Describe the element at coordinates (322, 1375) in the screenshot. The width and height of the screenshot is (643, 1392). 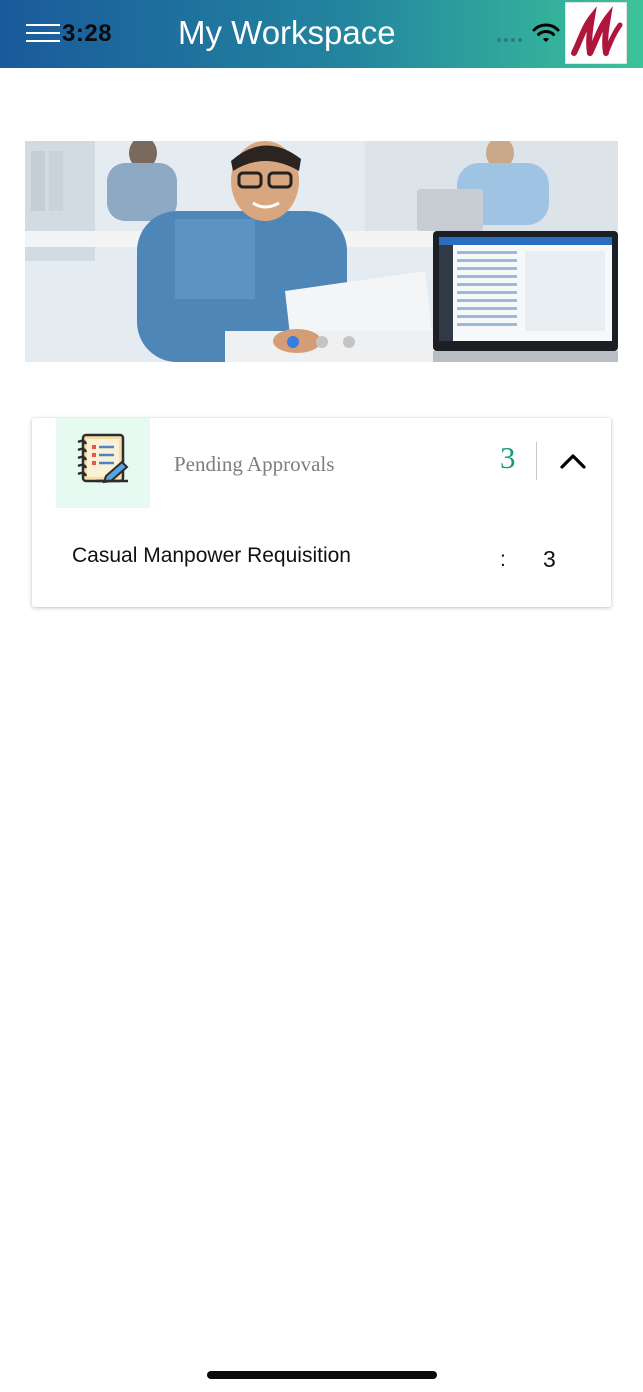
I see `home-indicator` at that location.